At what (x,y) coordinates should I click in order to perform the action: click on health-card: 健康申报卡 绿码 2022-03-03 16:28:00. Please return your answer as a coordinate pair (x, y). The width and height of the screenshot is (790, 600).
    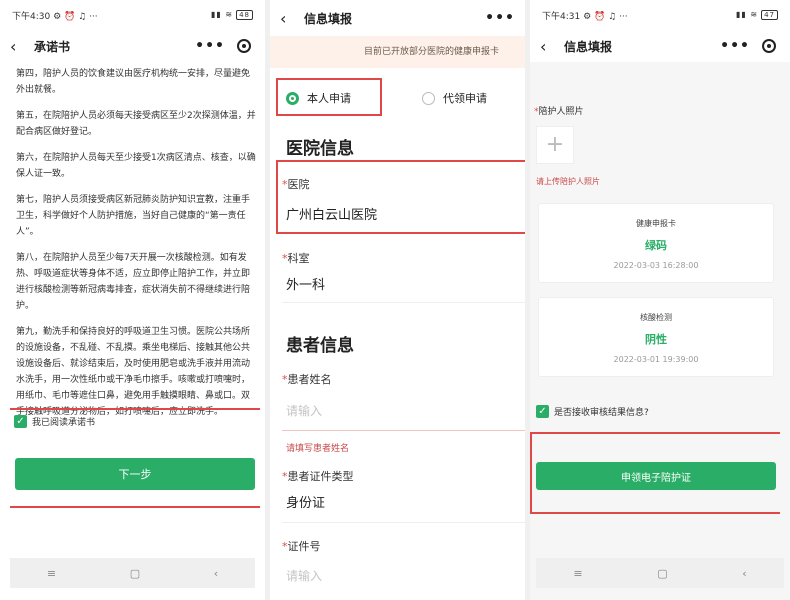
    Looking at the image, I should click on (656, 243).